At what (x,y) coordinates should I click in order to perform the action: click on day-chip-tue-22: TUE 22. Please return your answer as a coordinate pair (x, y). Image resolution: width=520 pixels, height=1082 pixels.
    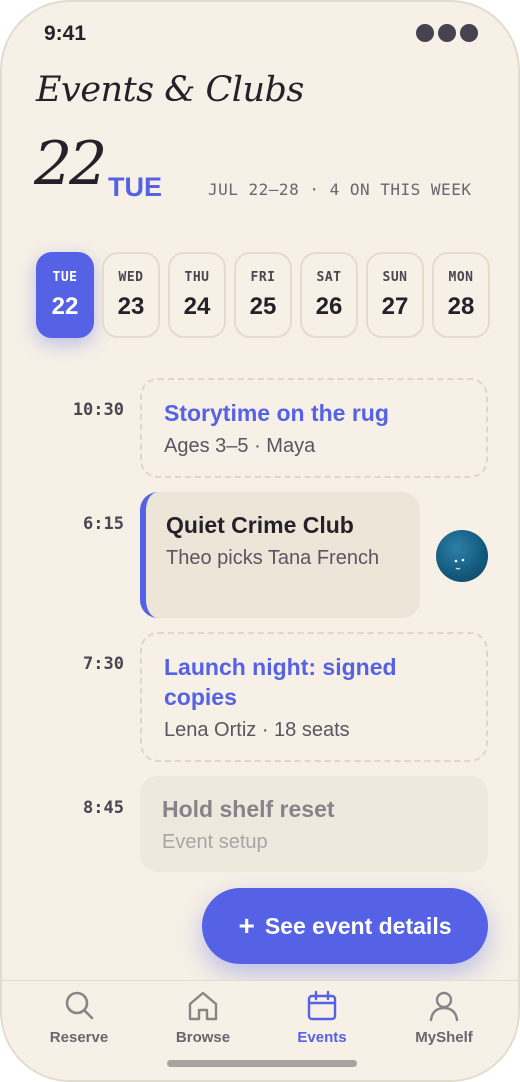
    Looking at the image, I should click on (65, 295).